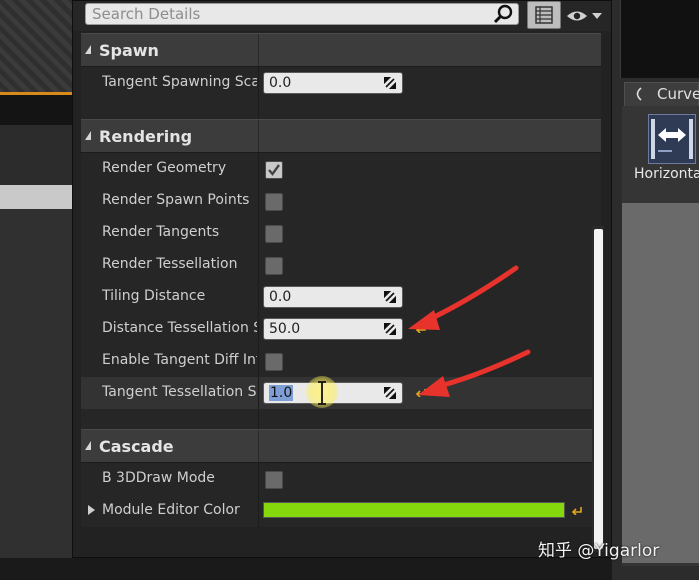  What do you see at coordinates (179, 392) in the screenshot?
I see `property-label: Tangent Tessellation S` at bounding box center [179, 392].